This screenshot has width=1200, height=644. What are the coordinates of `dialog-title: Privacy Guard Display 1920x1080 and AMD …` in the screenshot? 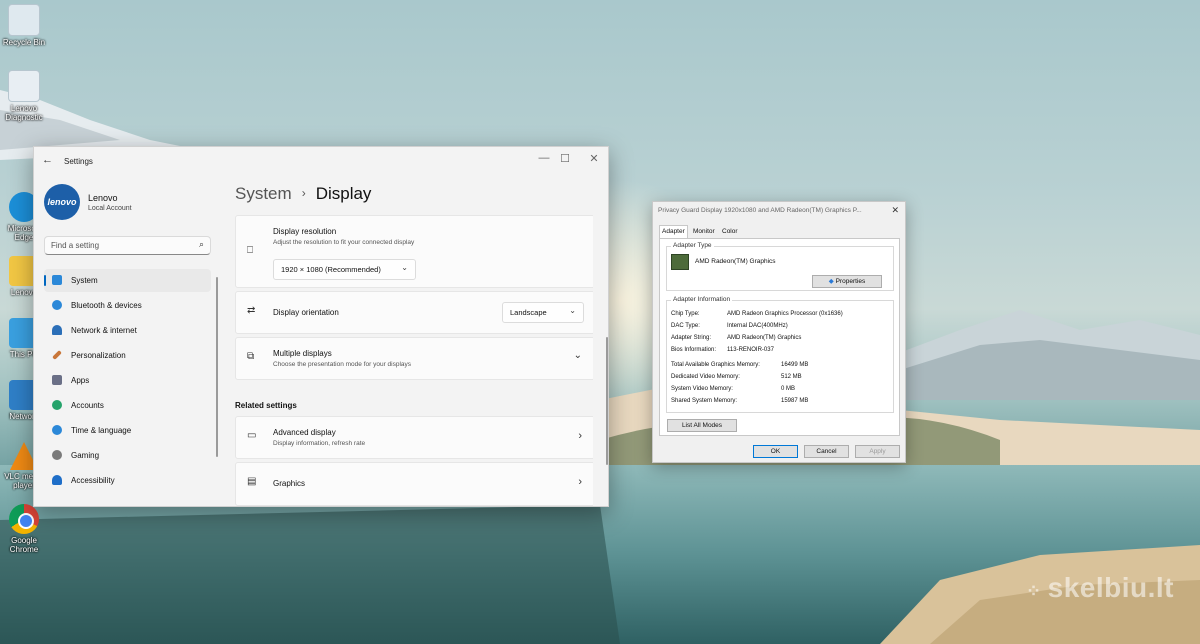 It's located at (760, 210).